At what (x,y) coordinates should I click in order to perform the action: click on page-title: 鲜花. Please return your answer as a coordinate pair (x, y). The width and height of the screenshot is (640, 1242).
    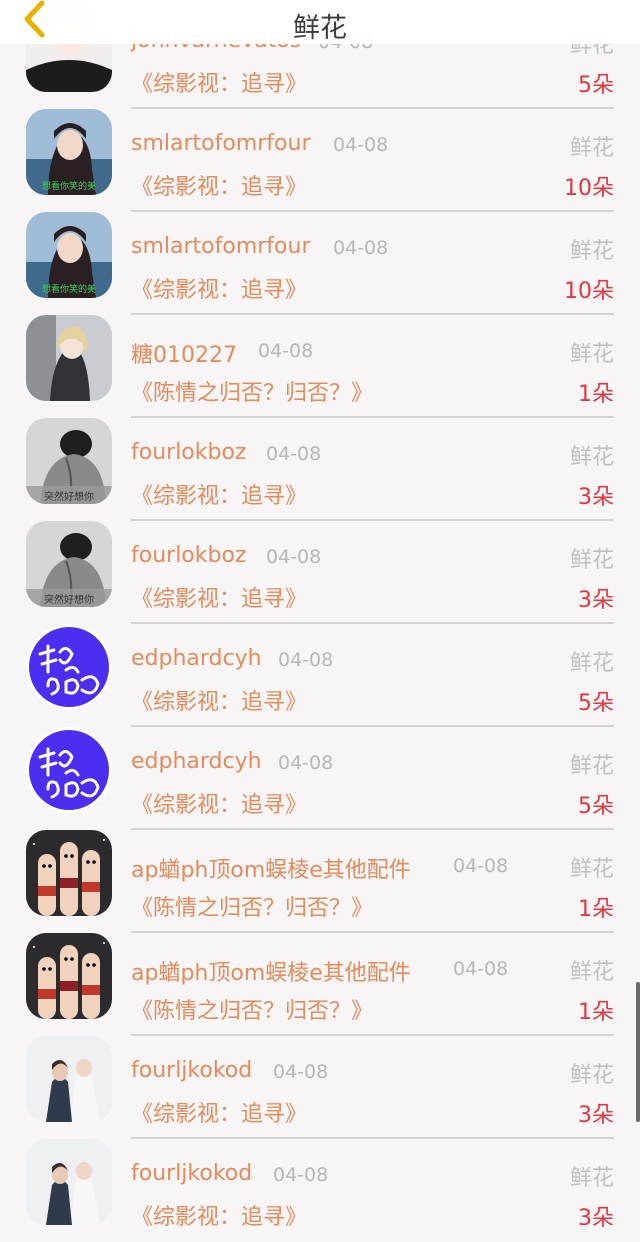
    Looking at the image, I should click on (320, 28).